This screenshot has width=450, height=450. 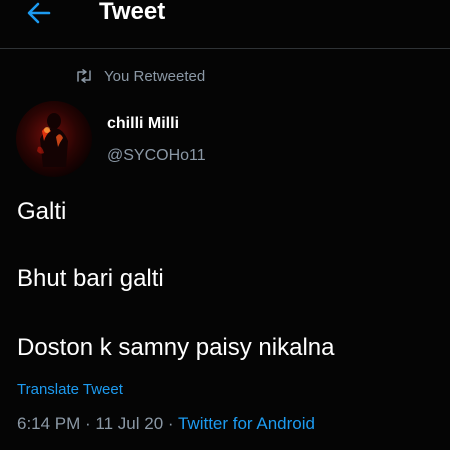 I want to click on page-title: Tweet, so click(x=132, y=12).